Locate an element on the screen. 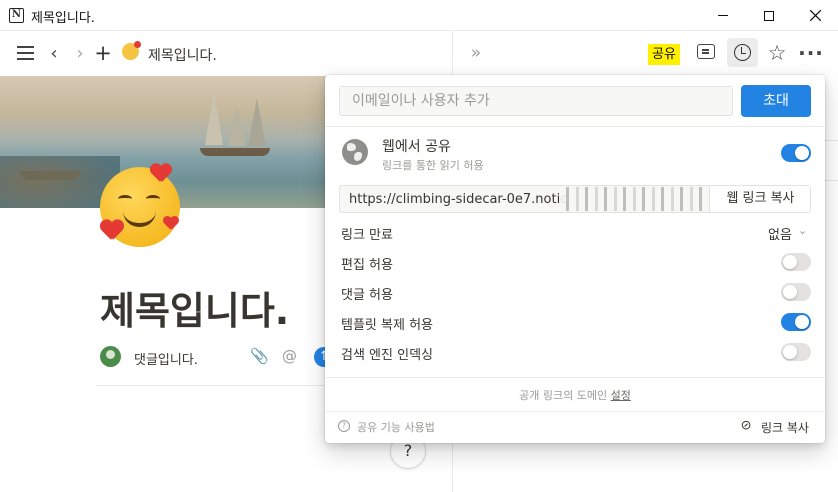  allow-comment-label: 댓글 허용 is located at coordinates (367, 295).